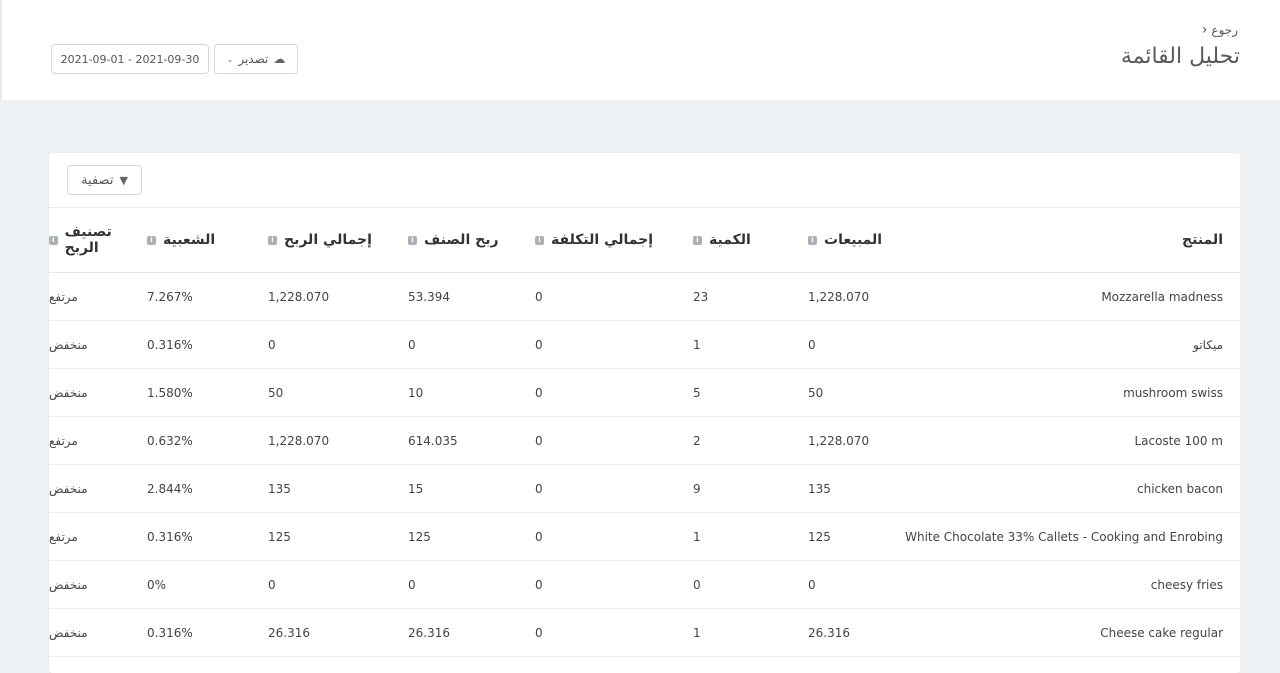 Image resolution: width=1280 pixels, height=673 pixels. I want to click on quantity-cell: 2, so click(750, 440).